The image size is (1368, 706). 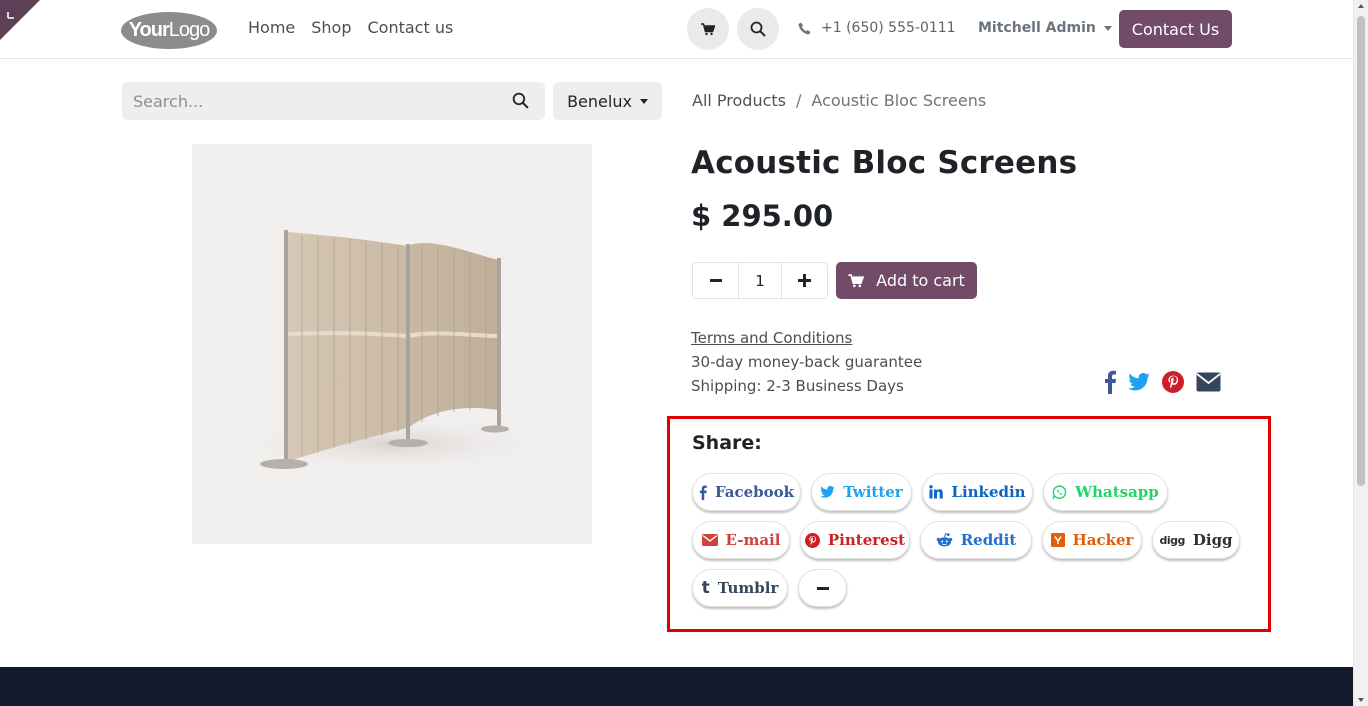 What do you see at coordinates (1175, 29) in the screenshot?
I see `contact-us-button: Contact Us` at bounding box center [1175, 29].